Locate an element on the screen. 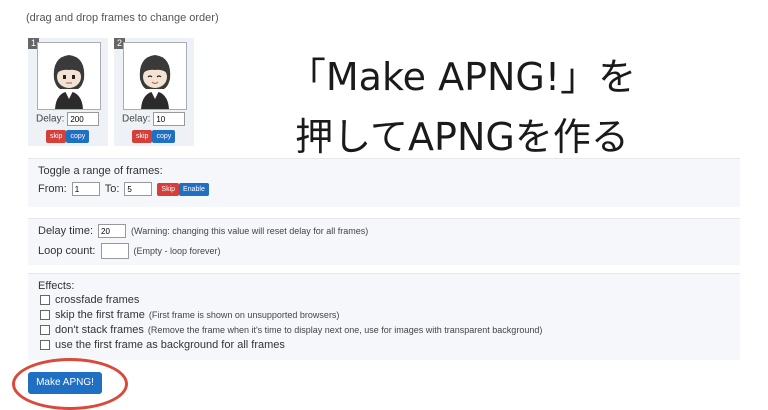 Image resolution: width=768 pixels, height=410 pixels. annotation-line-2: 押してAPNGを作る is located at coordinates (462, 137).